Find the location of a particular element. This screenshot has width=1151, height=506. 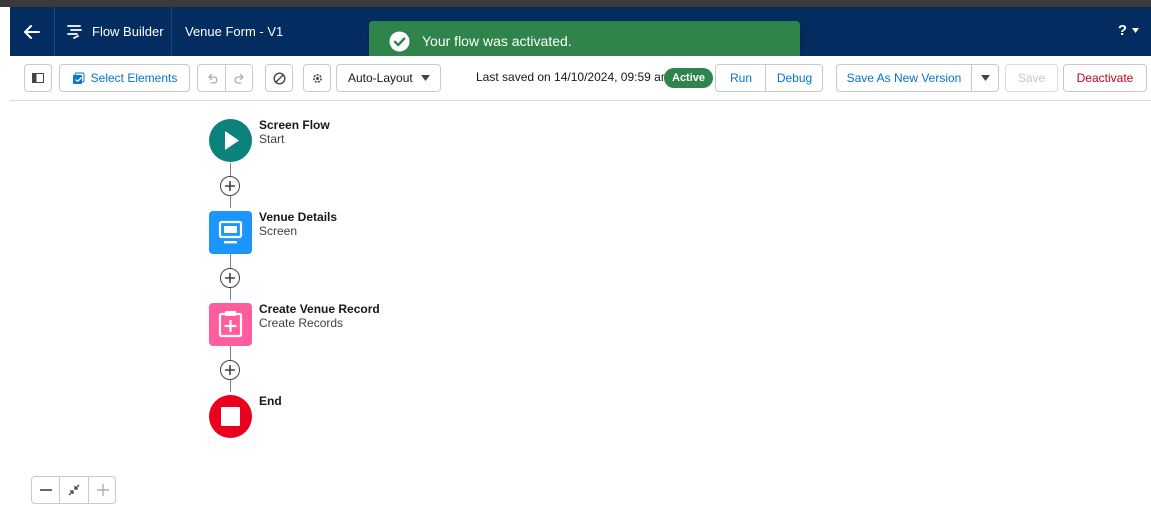

flow-builder-icon is located at coordinates (74, 32).